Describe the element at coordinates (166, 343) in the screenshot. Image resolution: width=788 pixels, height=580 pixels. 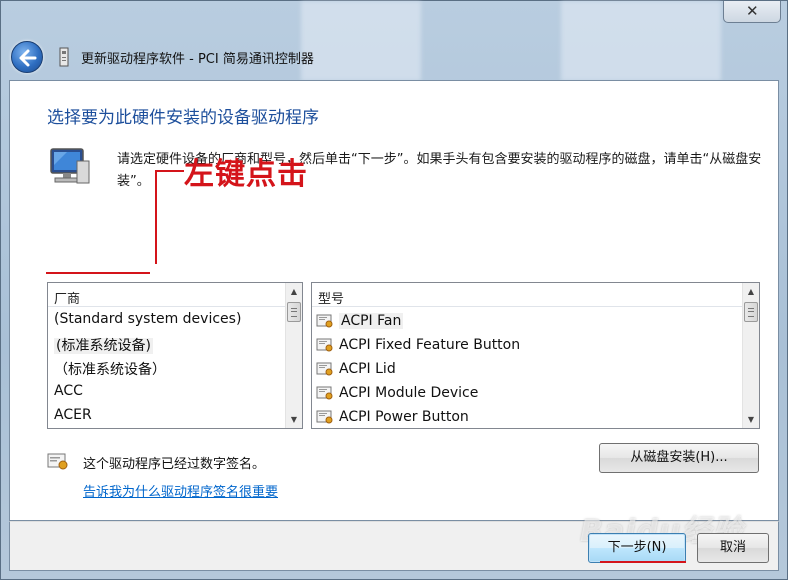
I see `list-item-selected: (标准系统设备)` at that location.